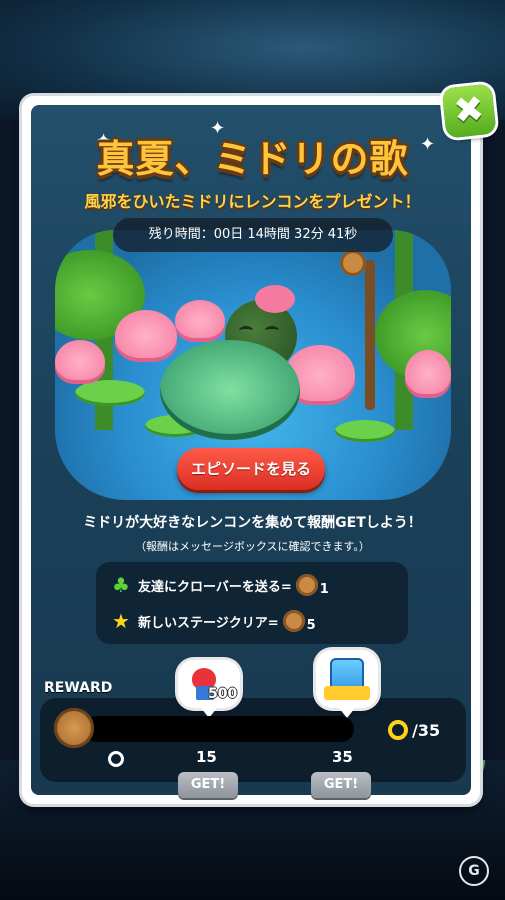 This screenshot has width=505, height=900. I want to click on milestone-35: 35, so click(342, 757).